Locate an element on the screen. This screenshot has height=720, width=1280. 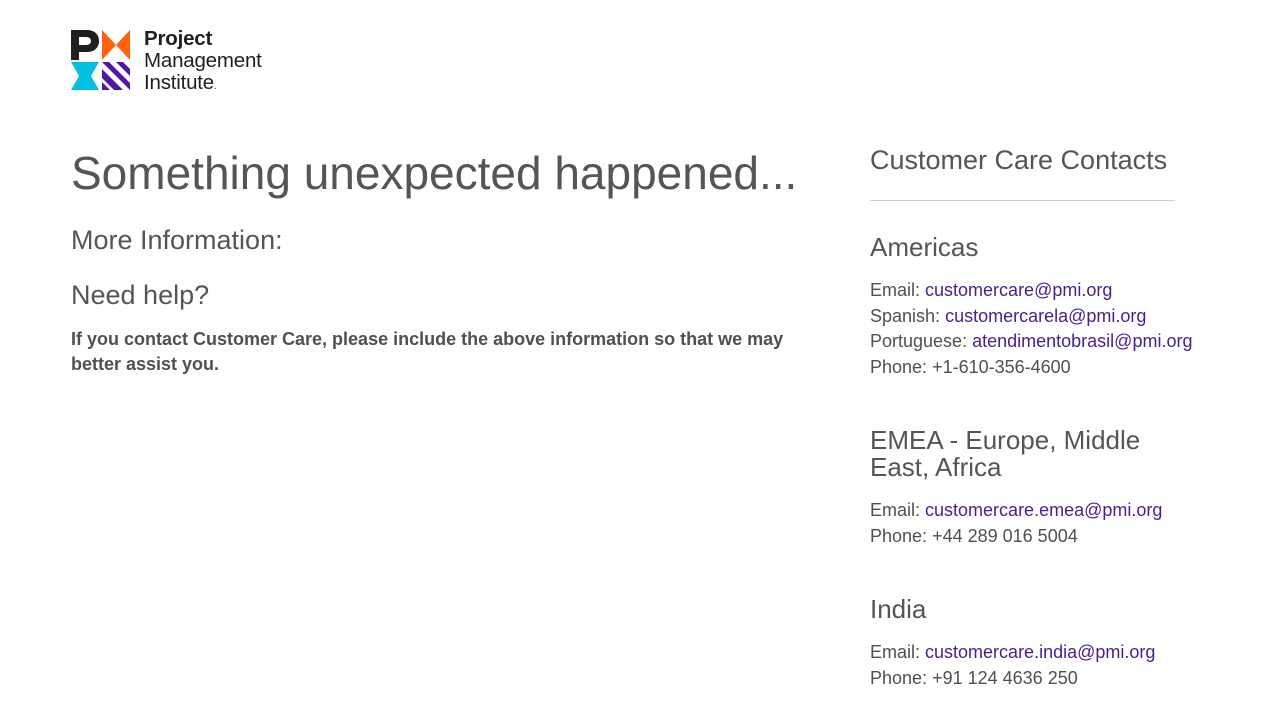
contact-line: Phone: +91 124 4636 250 is located at coordinates (1035, 679).